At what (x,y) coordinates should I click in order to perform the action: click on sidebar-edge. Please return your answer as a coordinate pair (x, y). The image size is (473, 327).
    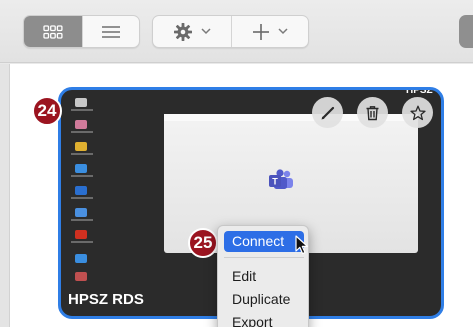
    Looking at the image, I should click on (5, 195).